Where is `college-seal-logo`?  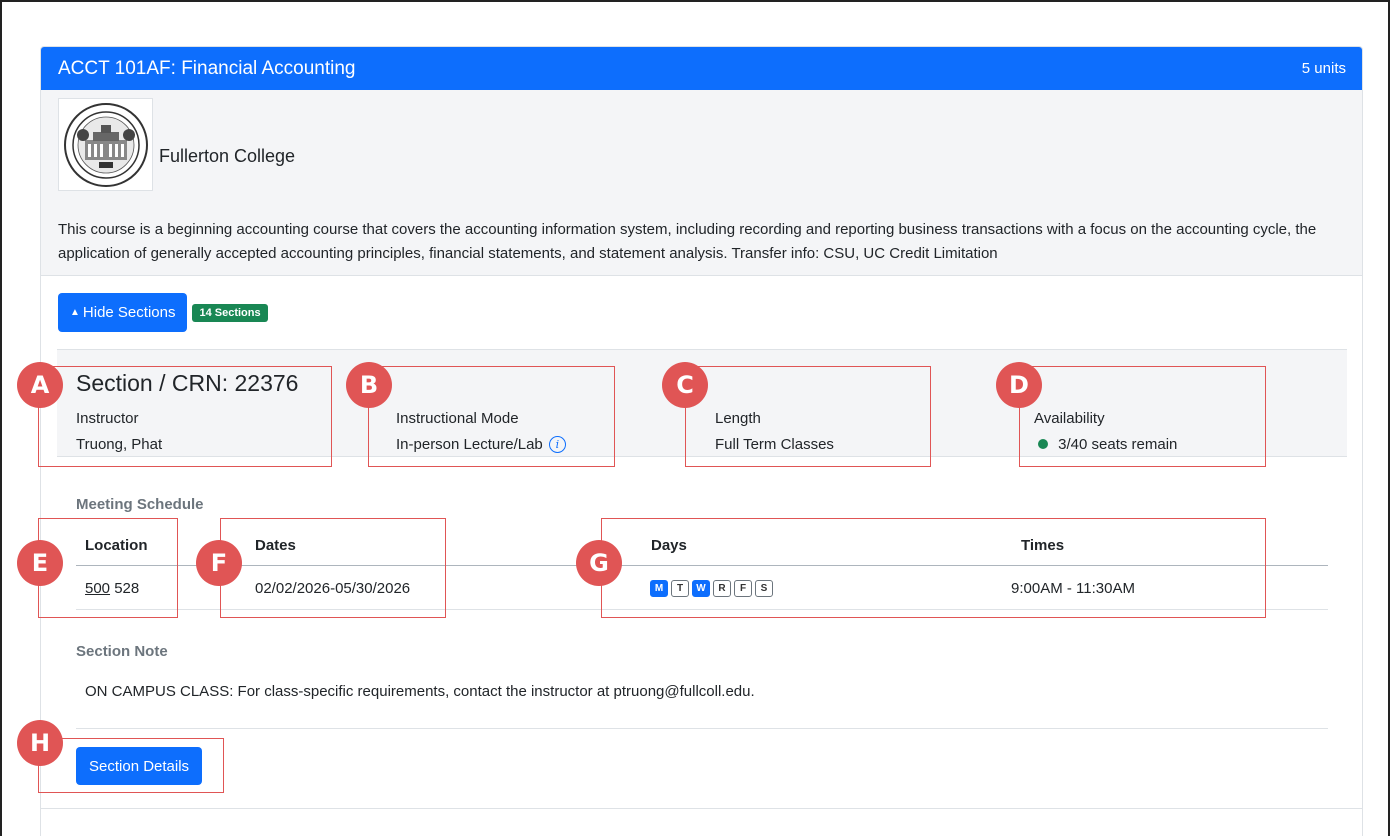 college-seal-logo is located at coordinates (105, 144).